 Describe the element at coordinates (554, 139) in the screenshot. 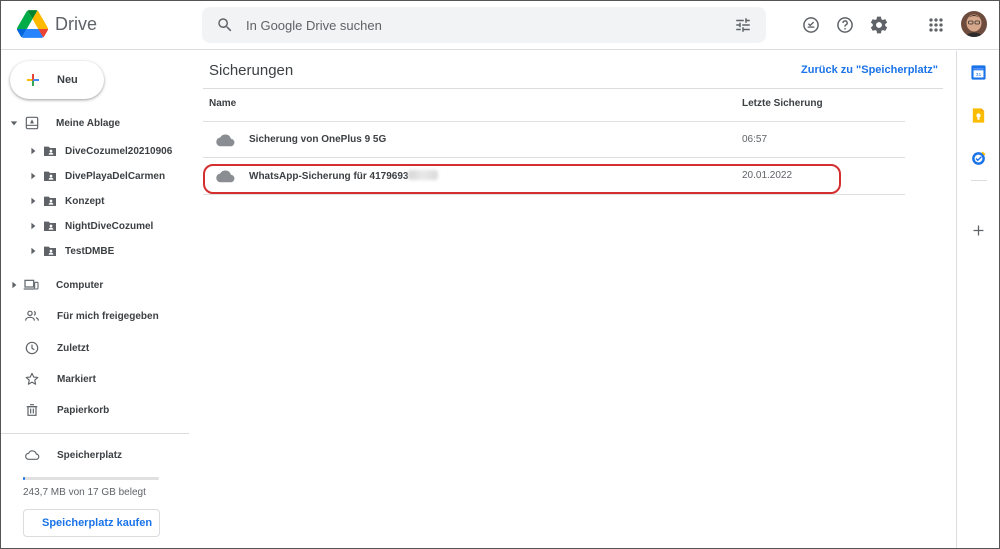

I see `backup-row: Sicherung von OnePlus 9 5G 06:57` at that location.